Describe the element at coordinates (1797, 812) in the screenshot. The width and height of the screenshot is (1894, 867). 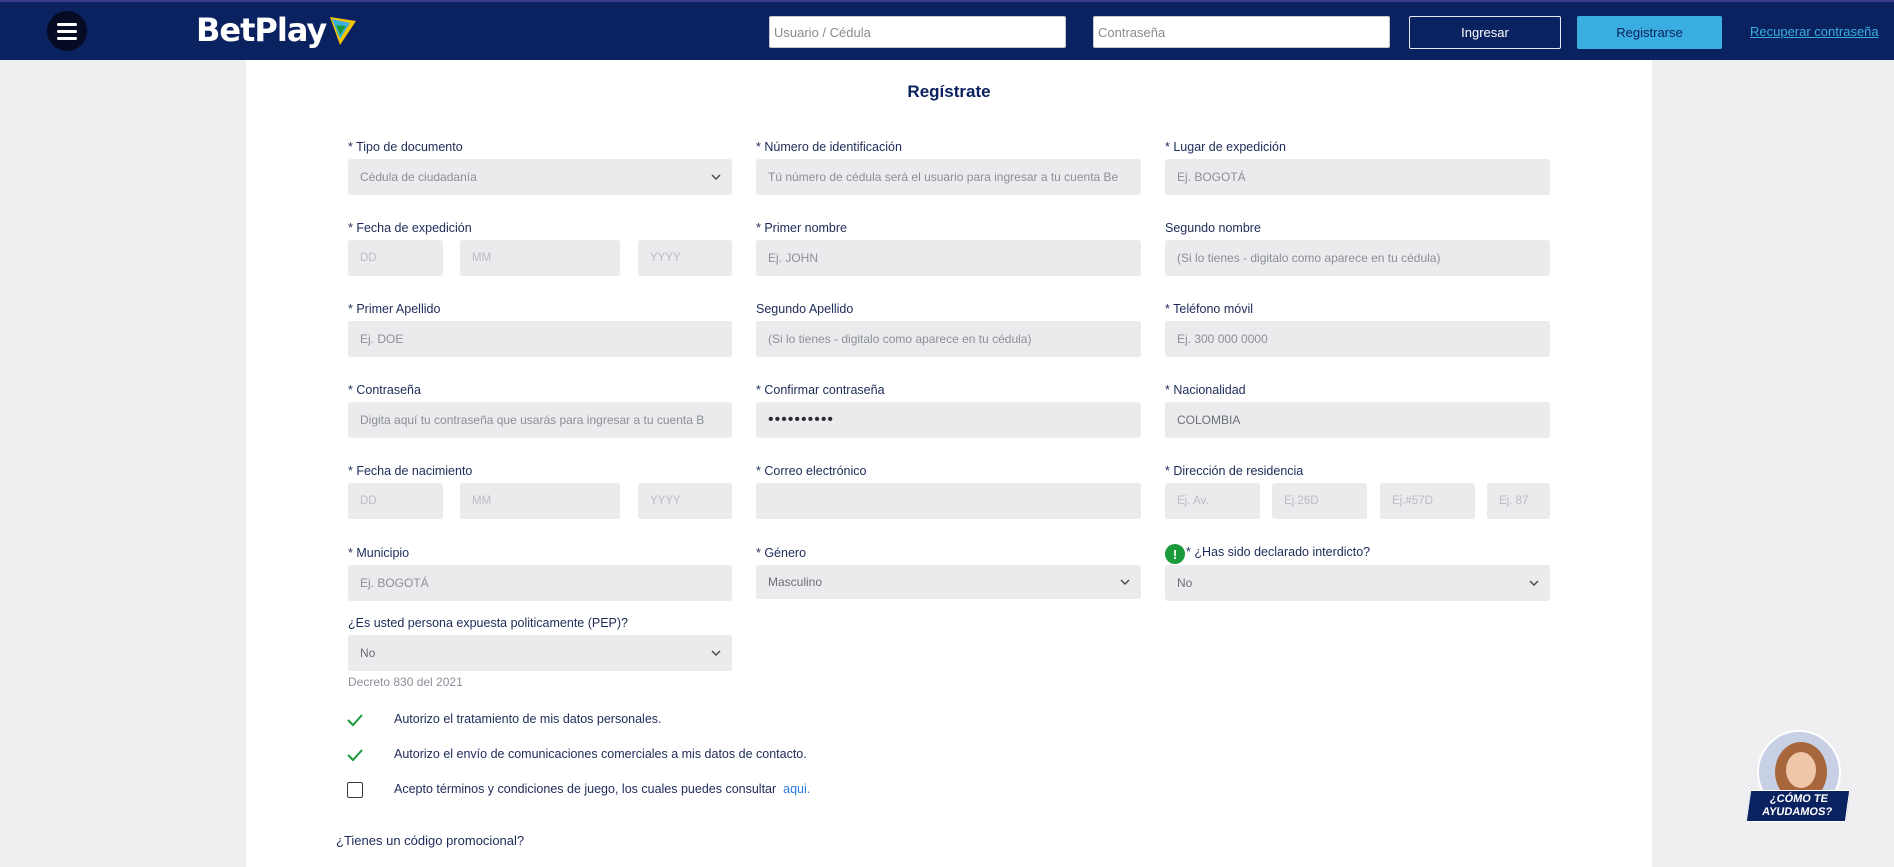
I see `help-caption-line2: AYUDAMOS?` at that location.